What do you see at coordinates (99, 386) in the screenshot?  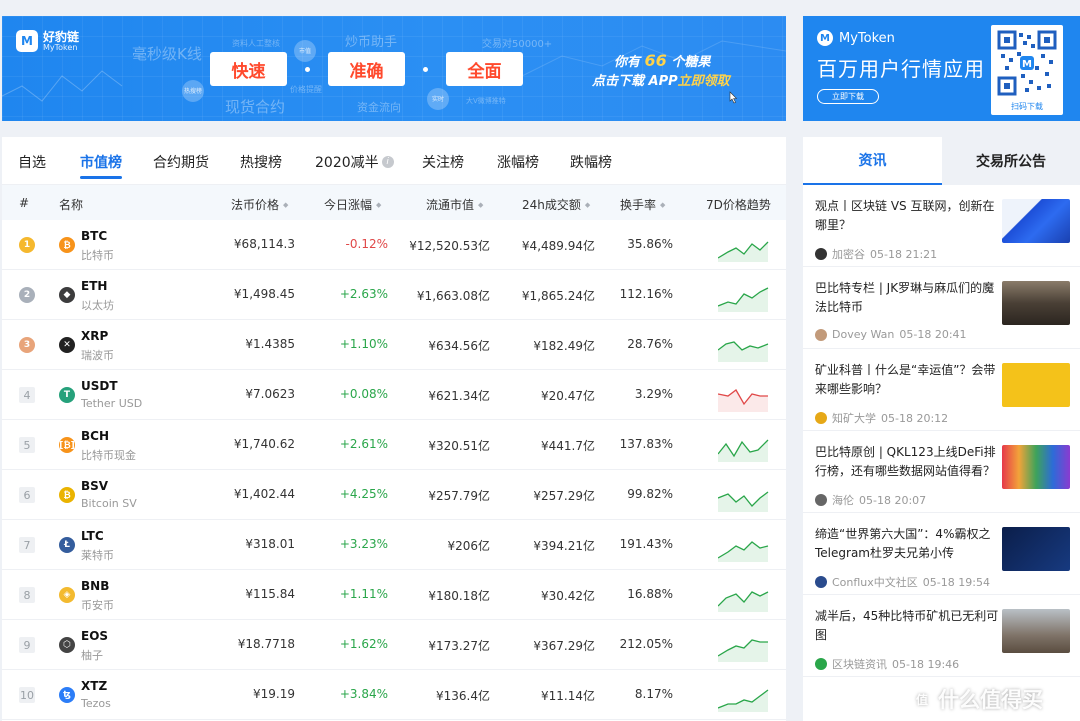 I see `coin-symbol: USDT` at bounding box center [99, 386].